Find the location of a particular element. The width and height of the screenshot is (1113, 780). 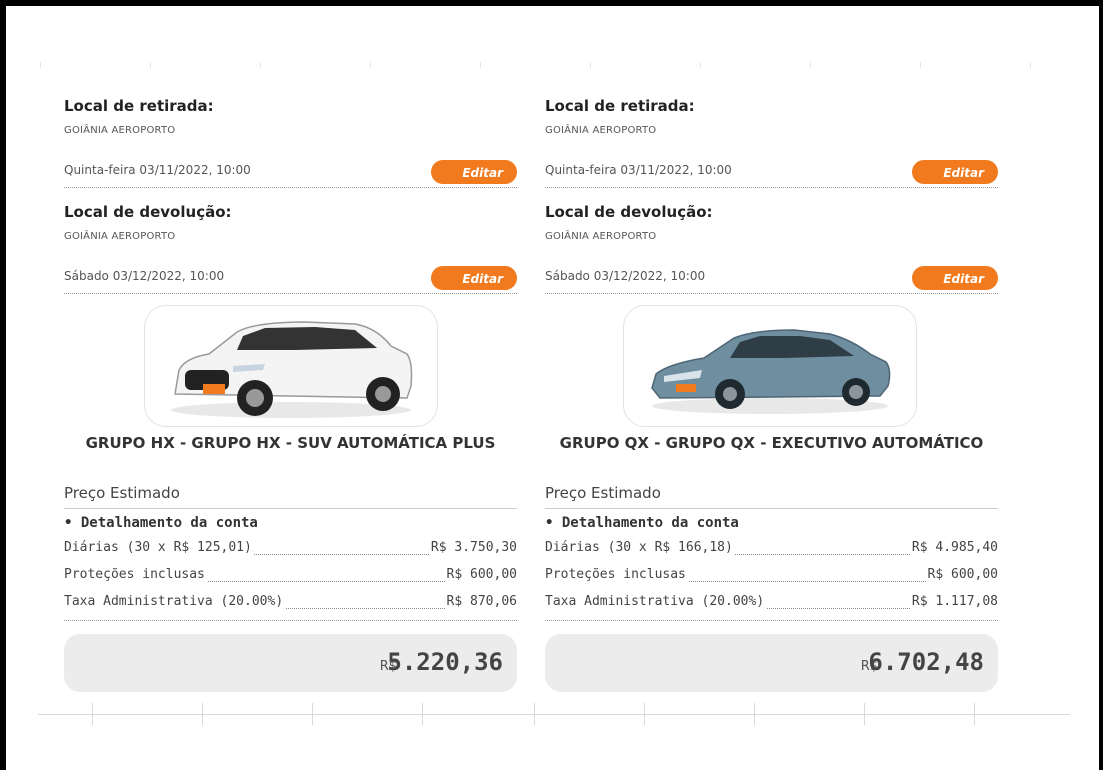

white-suv-car-image is located at coordinates (292, 369).